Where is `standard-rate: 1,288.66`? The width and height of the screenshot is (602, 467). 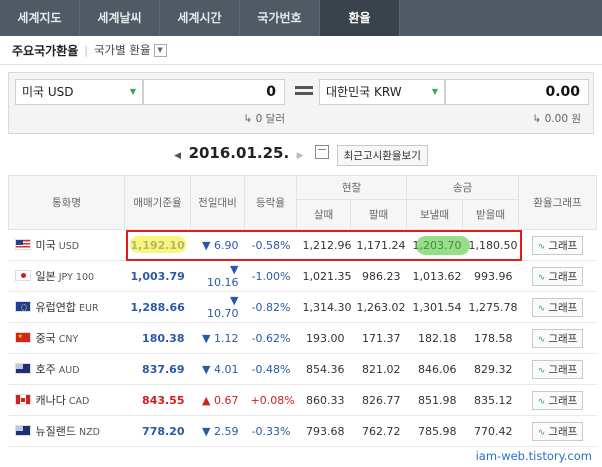 standard-rate: 1,288.66 is located at coordinates (157, 307).